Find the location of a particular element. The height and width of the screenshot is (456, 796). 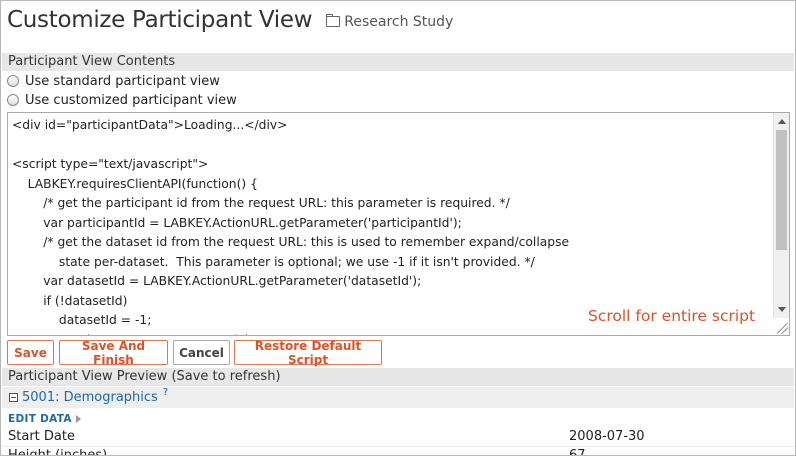

field-value: 67 is located at coordinates (577, 452).